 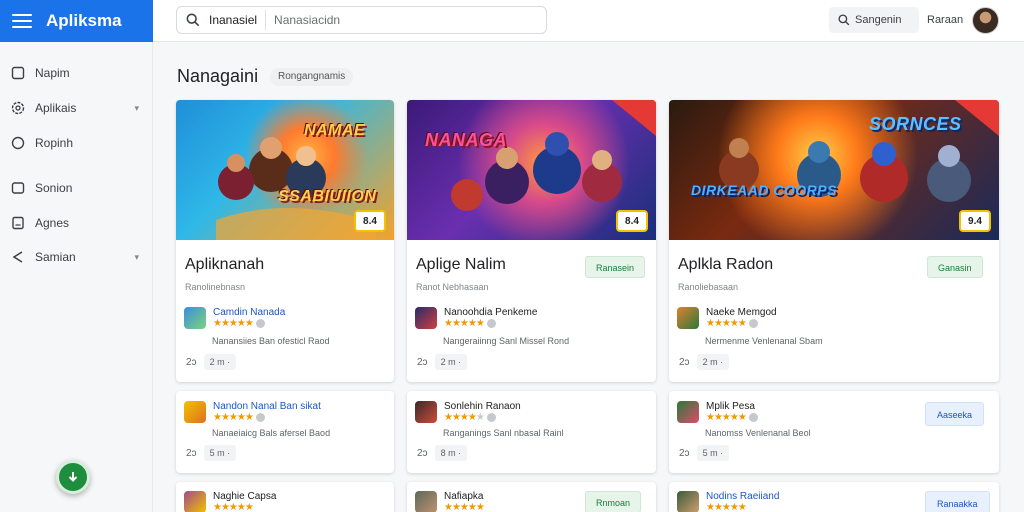 I want to click on sidebar-item-agnes: Agnes, so click(x=76, y=223).